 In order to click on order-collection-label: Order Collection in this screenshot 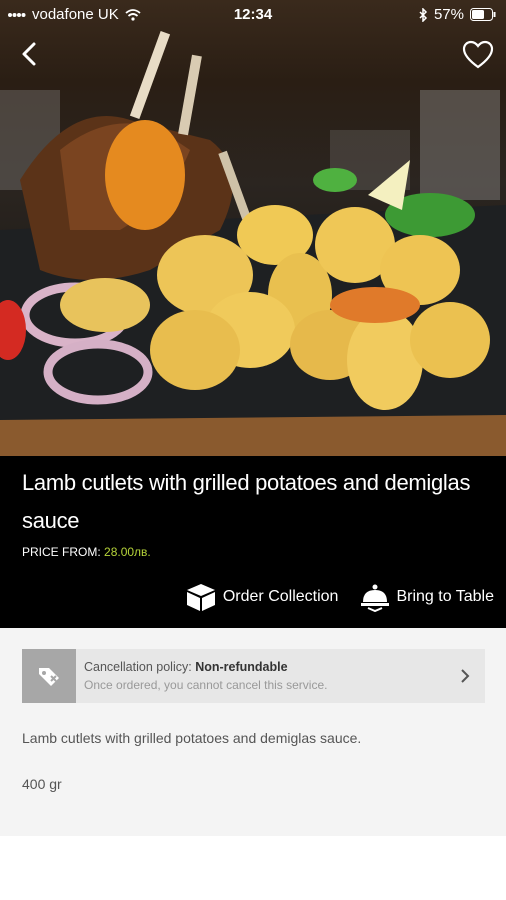, I will do `click(280, 596)`.